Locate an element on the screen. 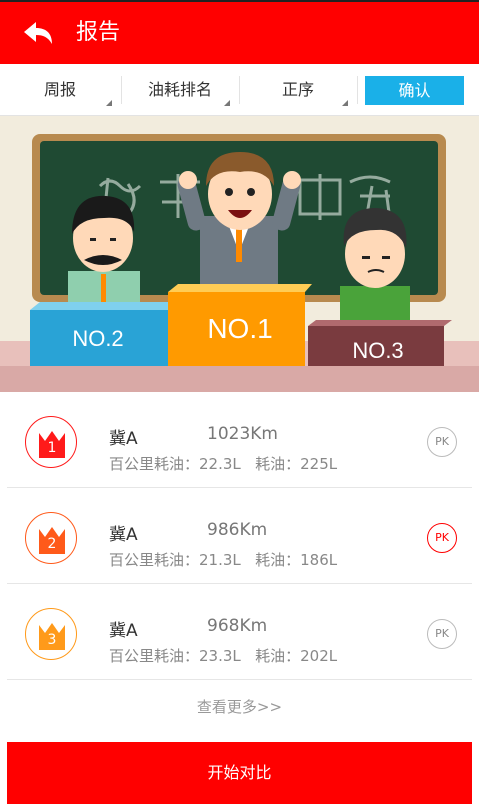  distance: 986Km is located at coordinates (237, 530).